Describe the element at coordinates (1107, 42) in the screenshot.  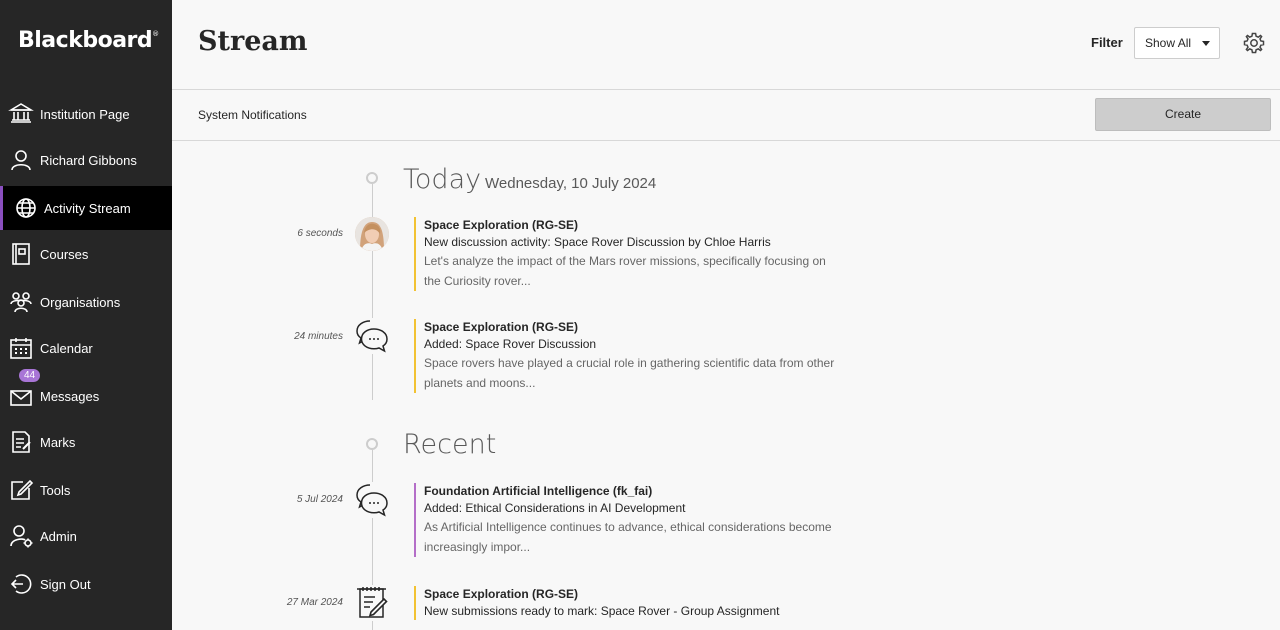
I see `filter-label: Filter` at that location.